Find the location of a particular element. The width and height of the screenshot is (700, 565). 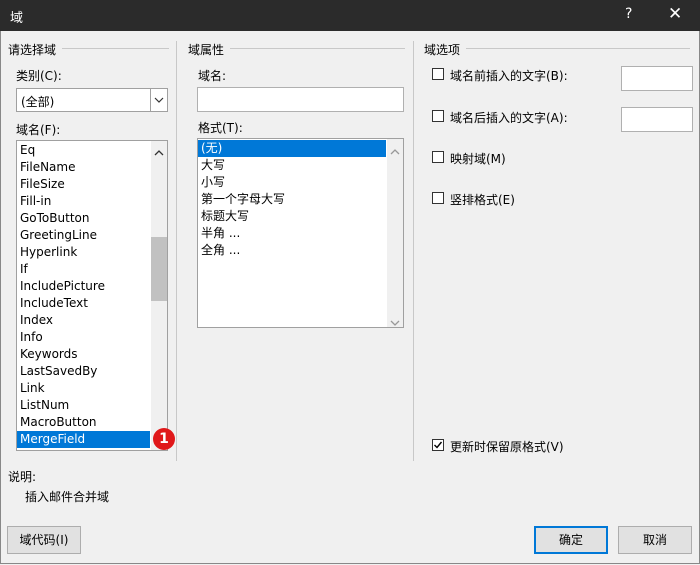

after-text-label: 域名后插入的文字(A): is located at coordinates (509, 118).